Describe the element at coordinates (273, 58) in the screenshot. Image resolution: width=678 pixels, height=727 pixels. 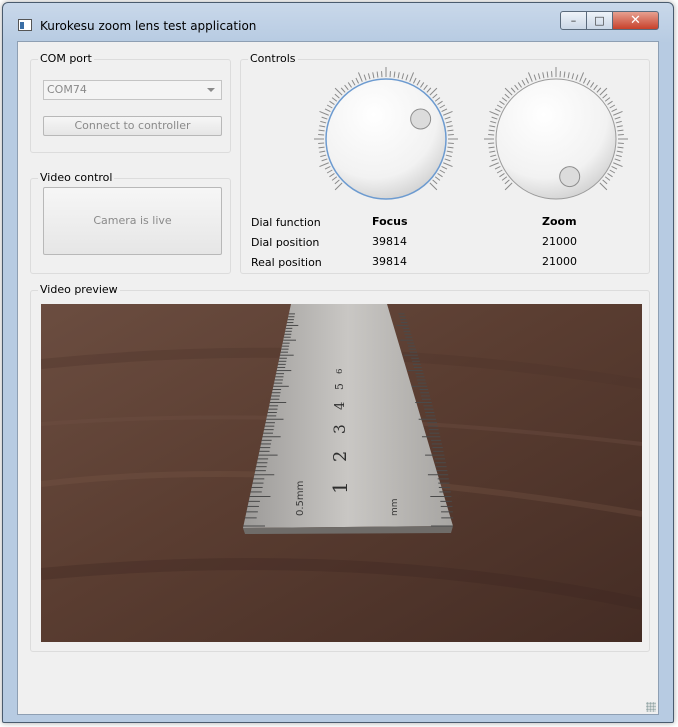
I see `controls-group-label: Controls` at that location.